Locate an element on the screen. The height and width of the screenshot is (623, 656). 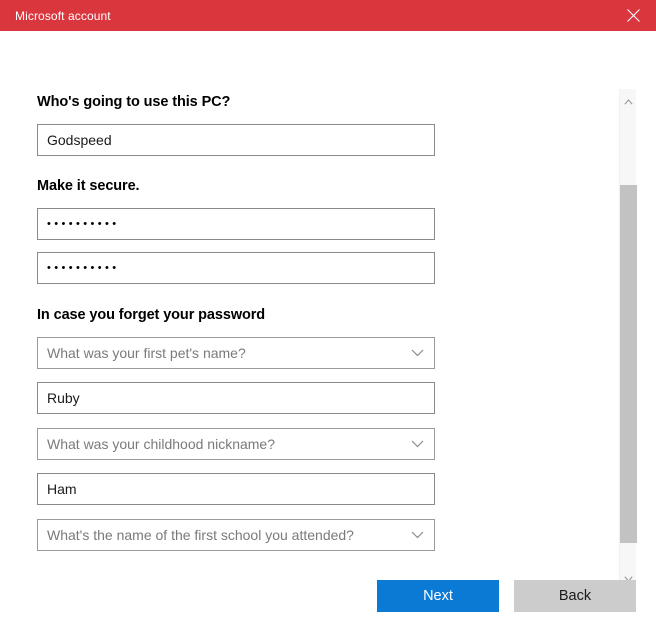
close-icon is located at coordinates (633, 15).